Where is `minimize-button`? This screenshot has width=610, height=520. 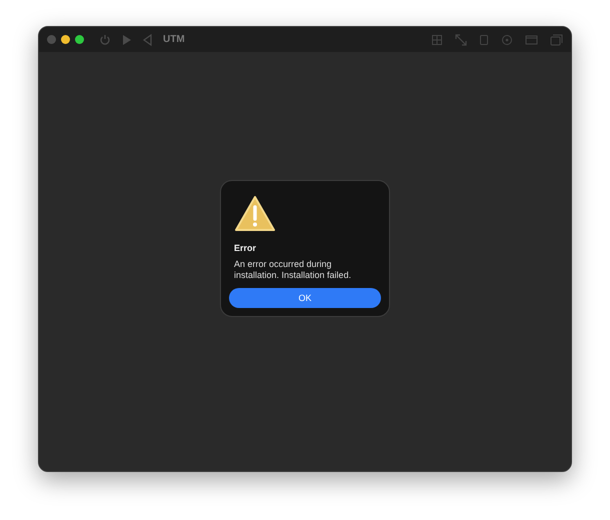 minimize-button is located at coordinates (65, 39).